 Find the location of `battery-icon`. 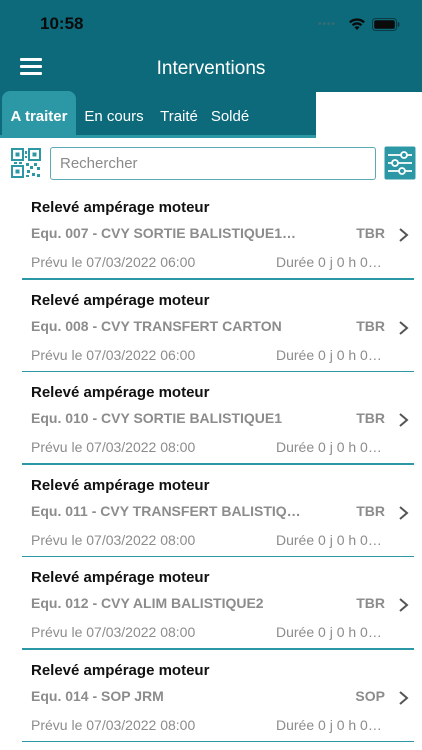

battery-icon is located at coordinates (386, 24).